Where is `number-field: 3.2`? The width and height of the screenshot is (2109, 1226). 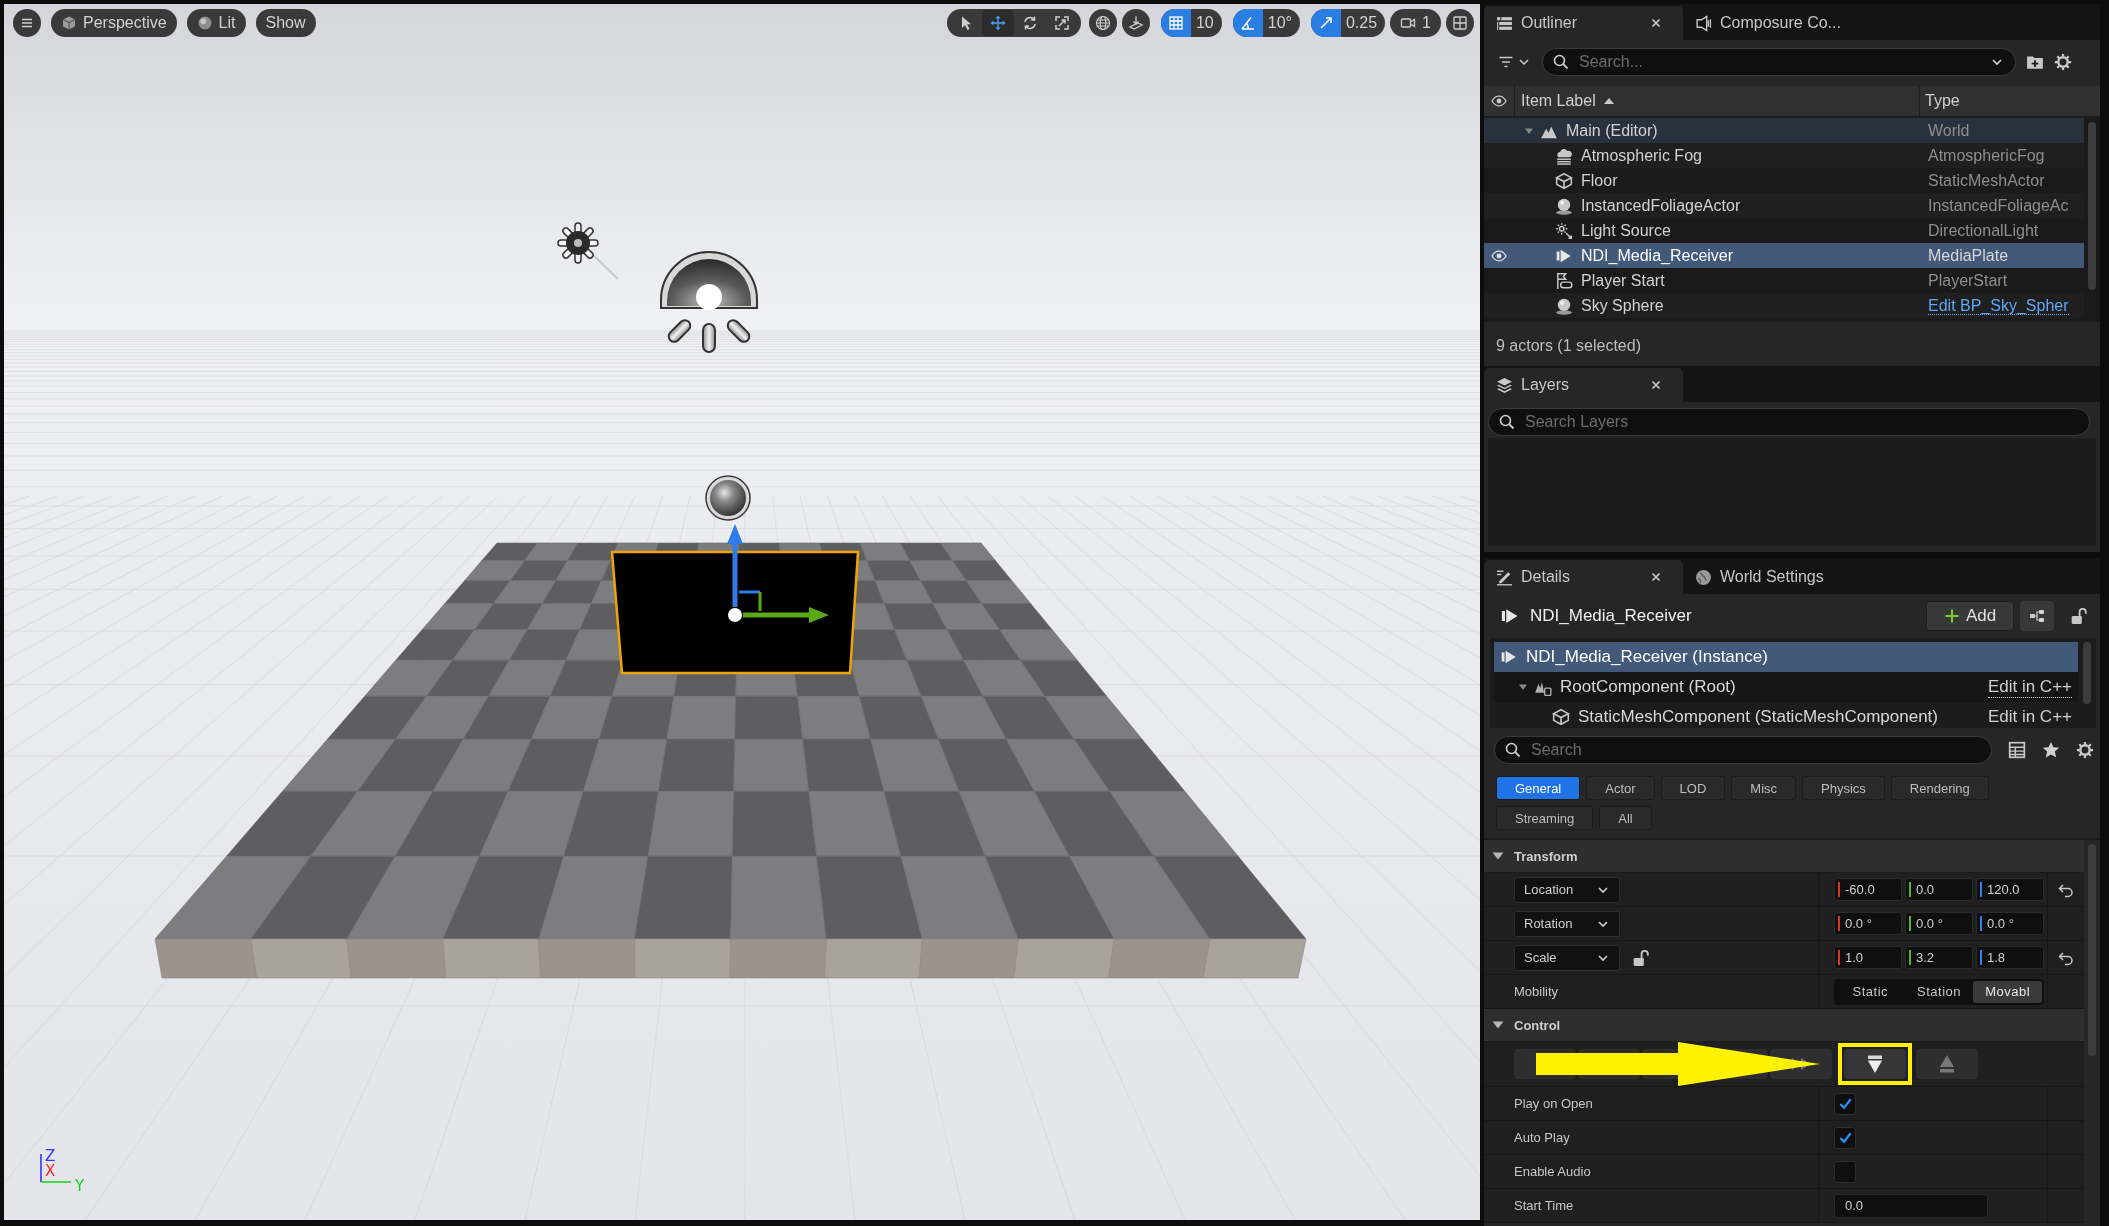 number-field: 3.2 is located at coordinates (1939, 957).